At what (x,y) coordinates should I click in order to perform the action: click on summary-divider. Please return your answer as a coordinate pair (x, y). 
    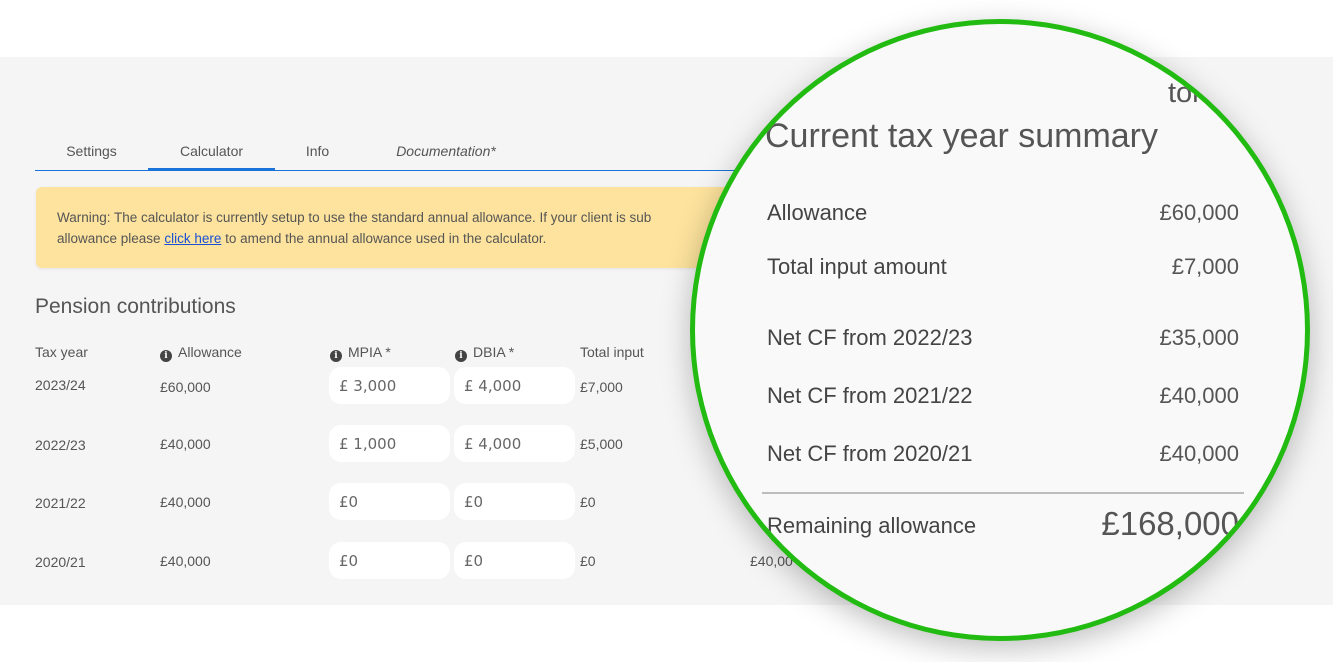
    Looking at the image, I should click on (1003, 493).